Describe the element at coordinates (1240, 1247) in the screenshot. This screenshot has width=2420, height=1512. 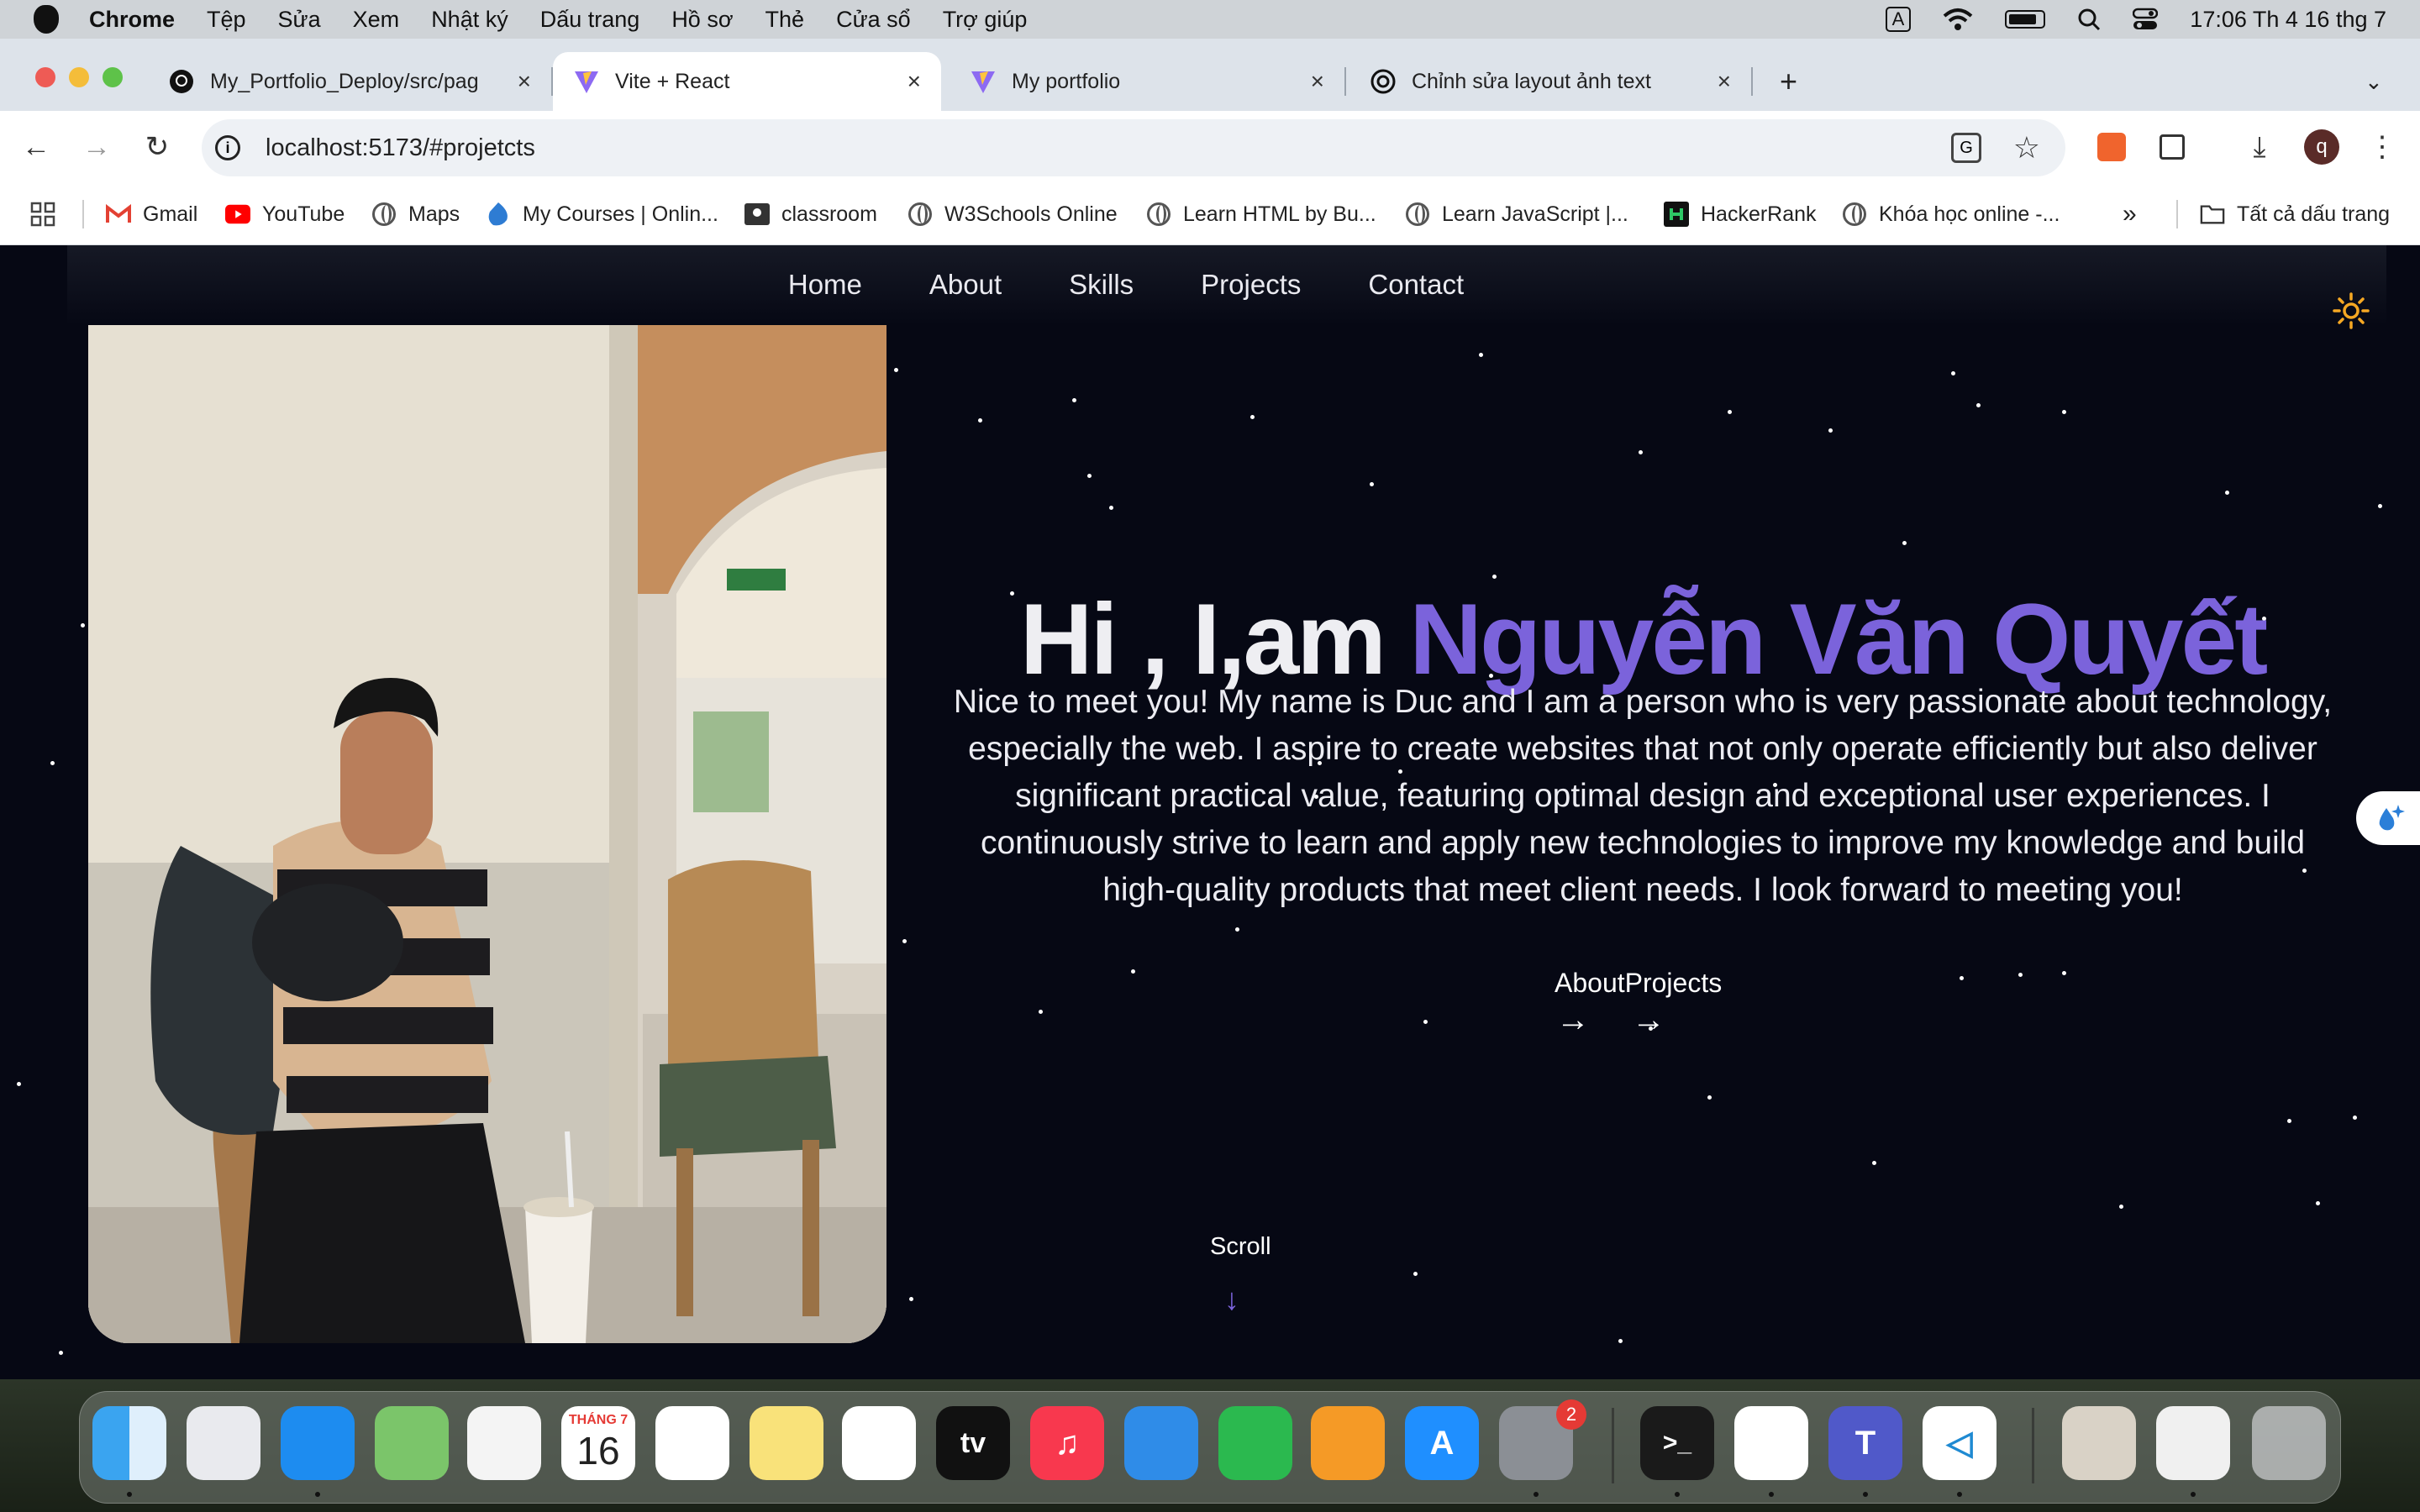
I see `scroll-indicator-label: Scroll` at that location.